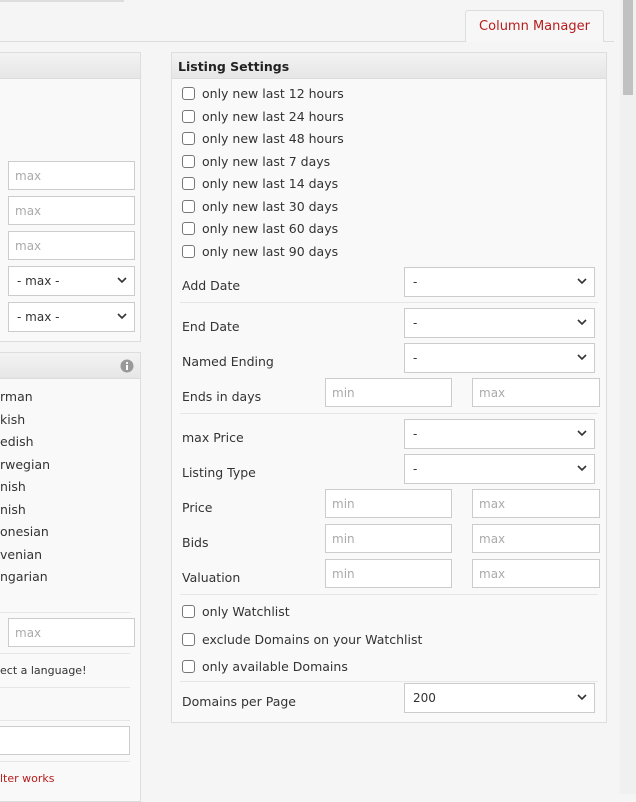  I want to click on only-new-48h-checkbox: only new last 48 hours, so click(263, 138).